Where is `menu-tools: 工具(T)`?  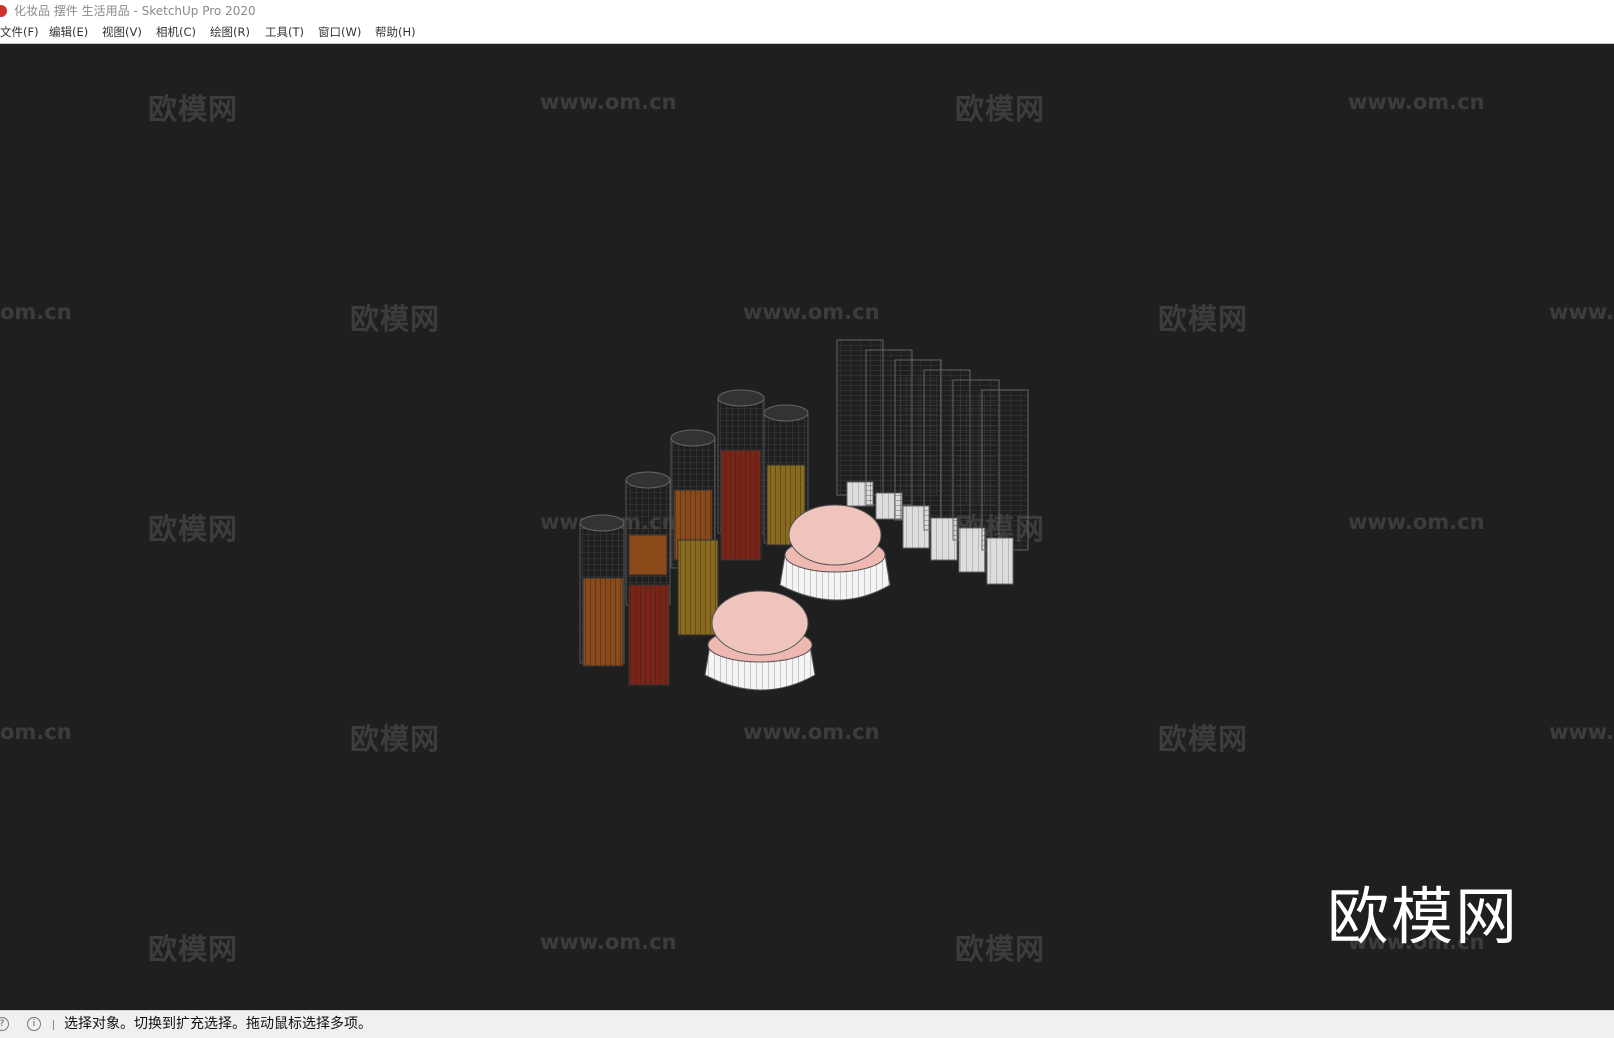
menu-tools: 工具(T) is located at coordinates (284, 32).